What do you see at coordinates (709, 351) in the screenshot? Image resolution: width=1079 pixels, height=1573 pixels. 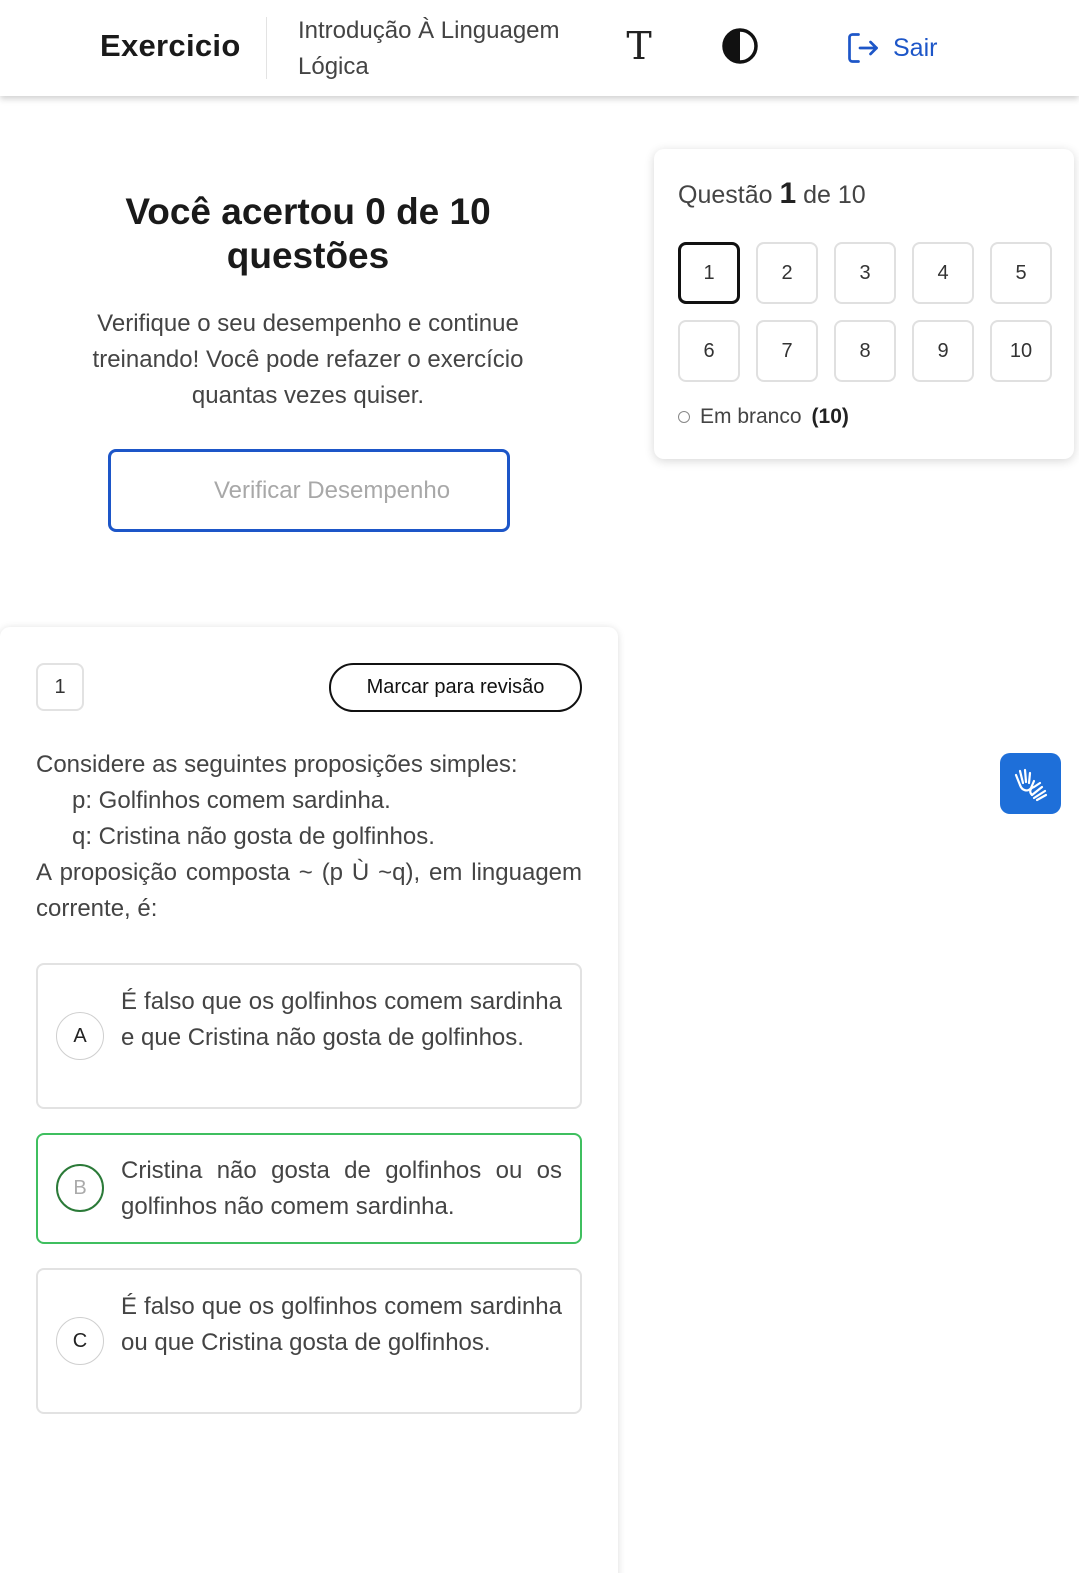 I see `question-button-6: 6` at bounding box center [709, 351].